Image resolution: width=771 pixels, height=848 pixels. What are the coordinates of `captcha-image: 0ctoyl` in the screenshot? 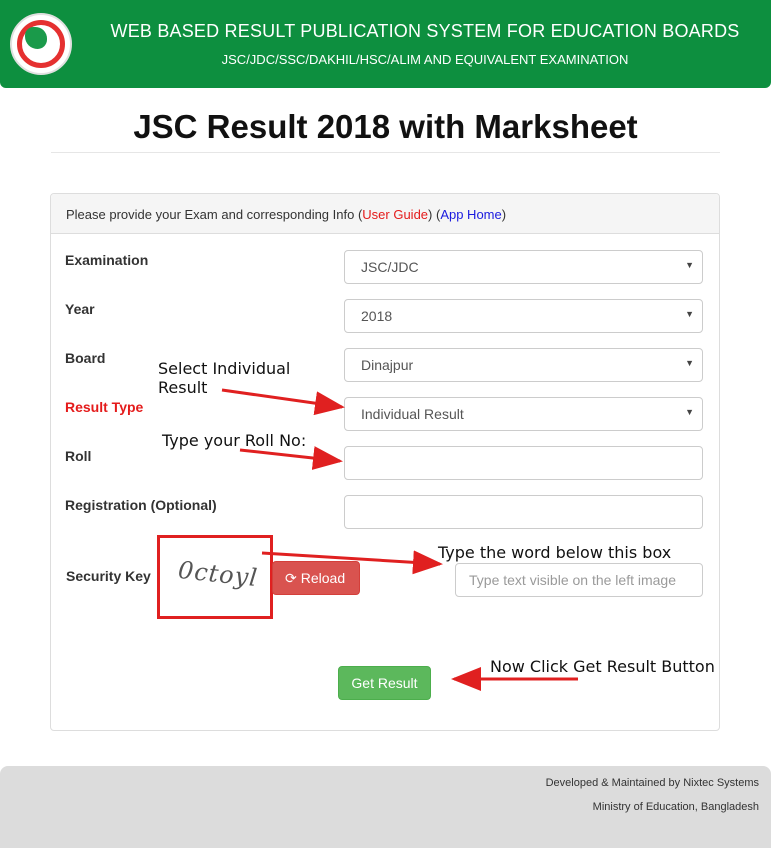 It's located at (215, 577).